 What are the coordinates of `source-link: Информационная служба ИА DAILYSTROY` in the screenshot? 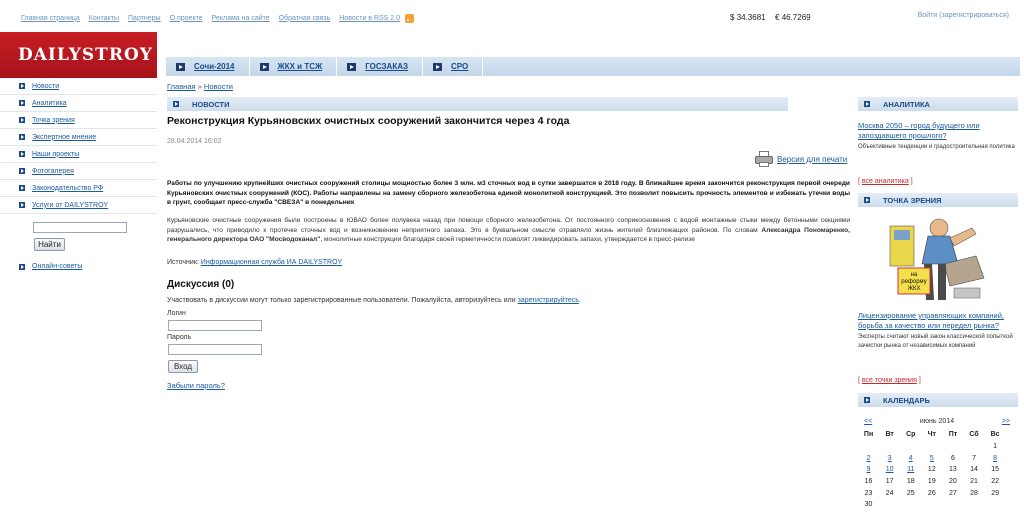 It's located at (271, 262).